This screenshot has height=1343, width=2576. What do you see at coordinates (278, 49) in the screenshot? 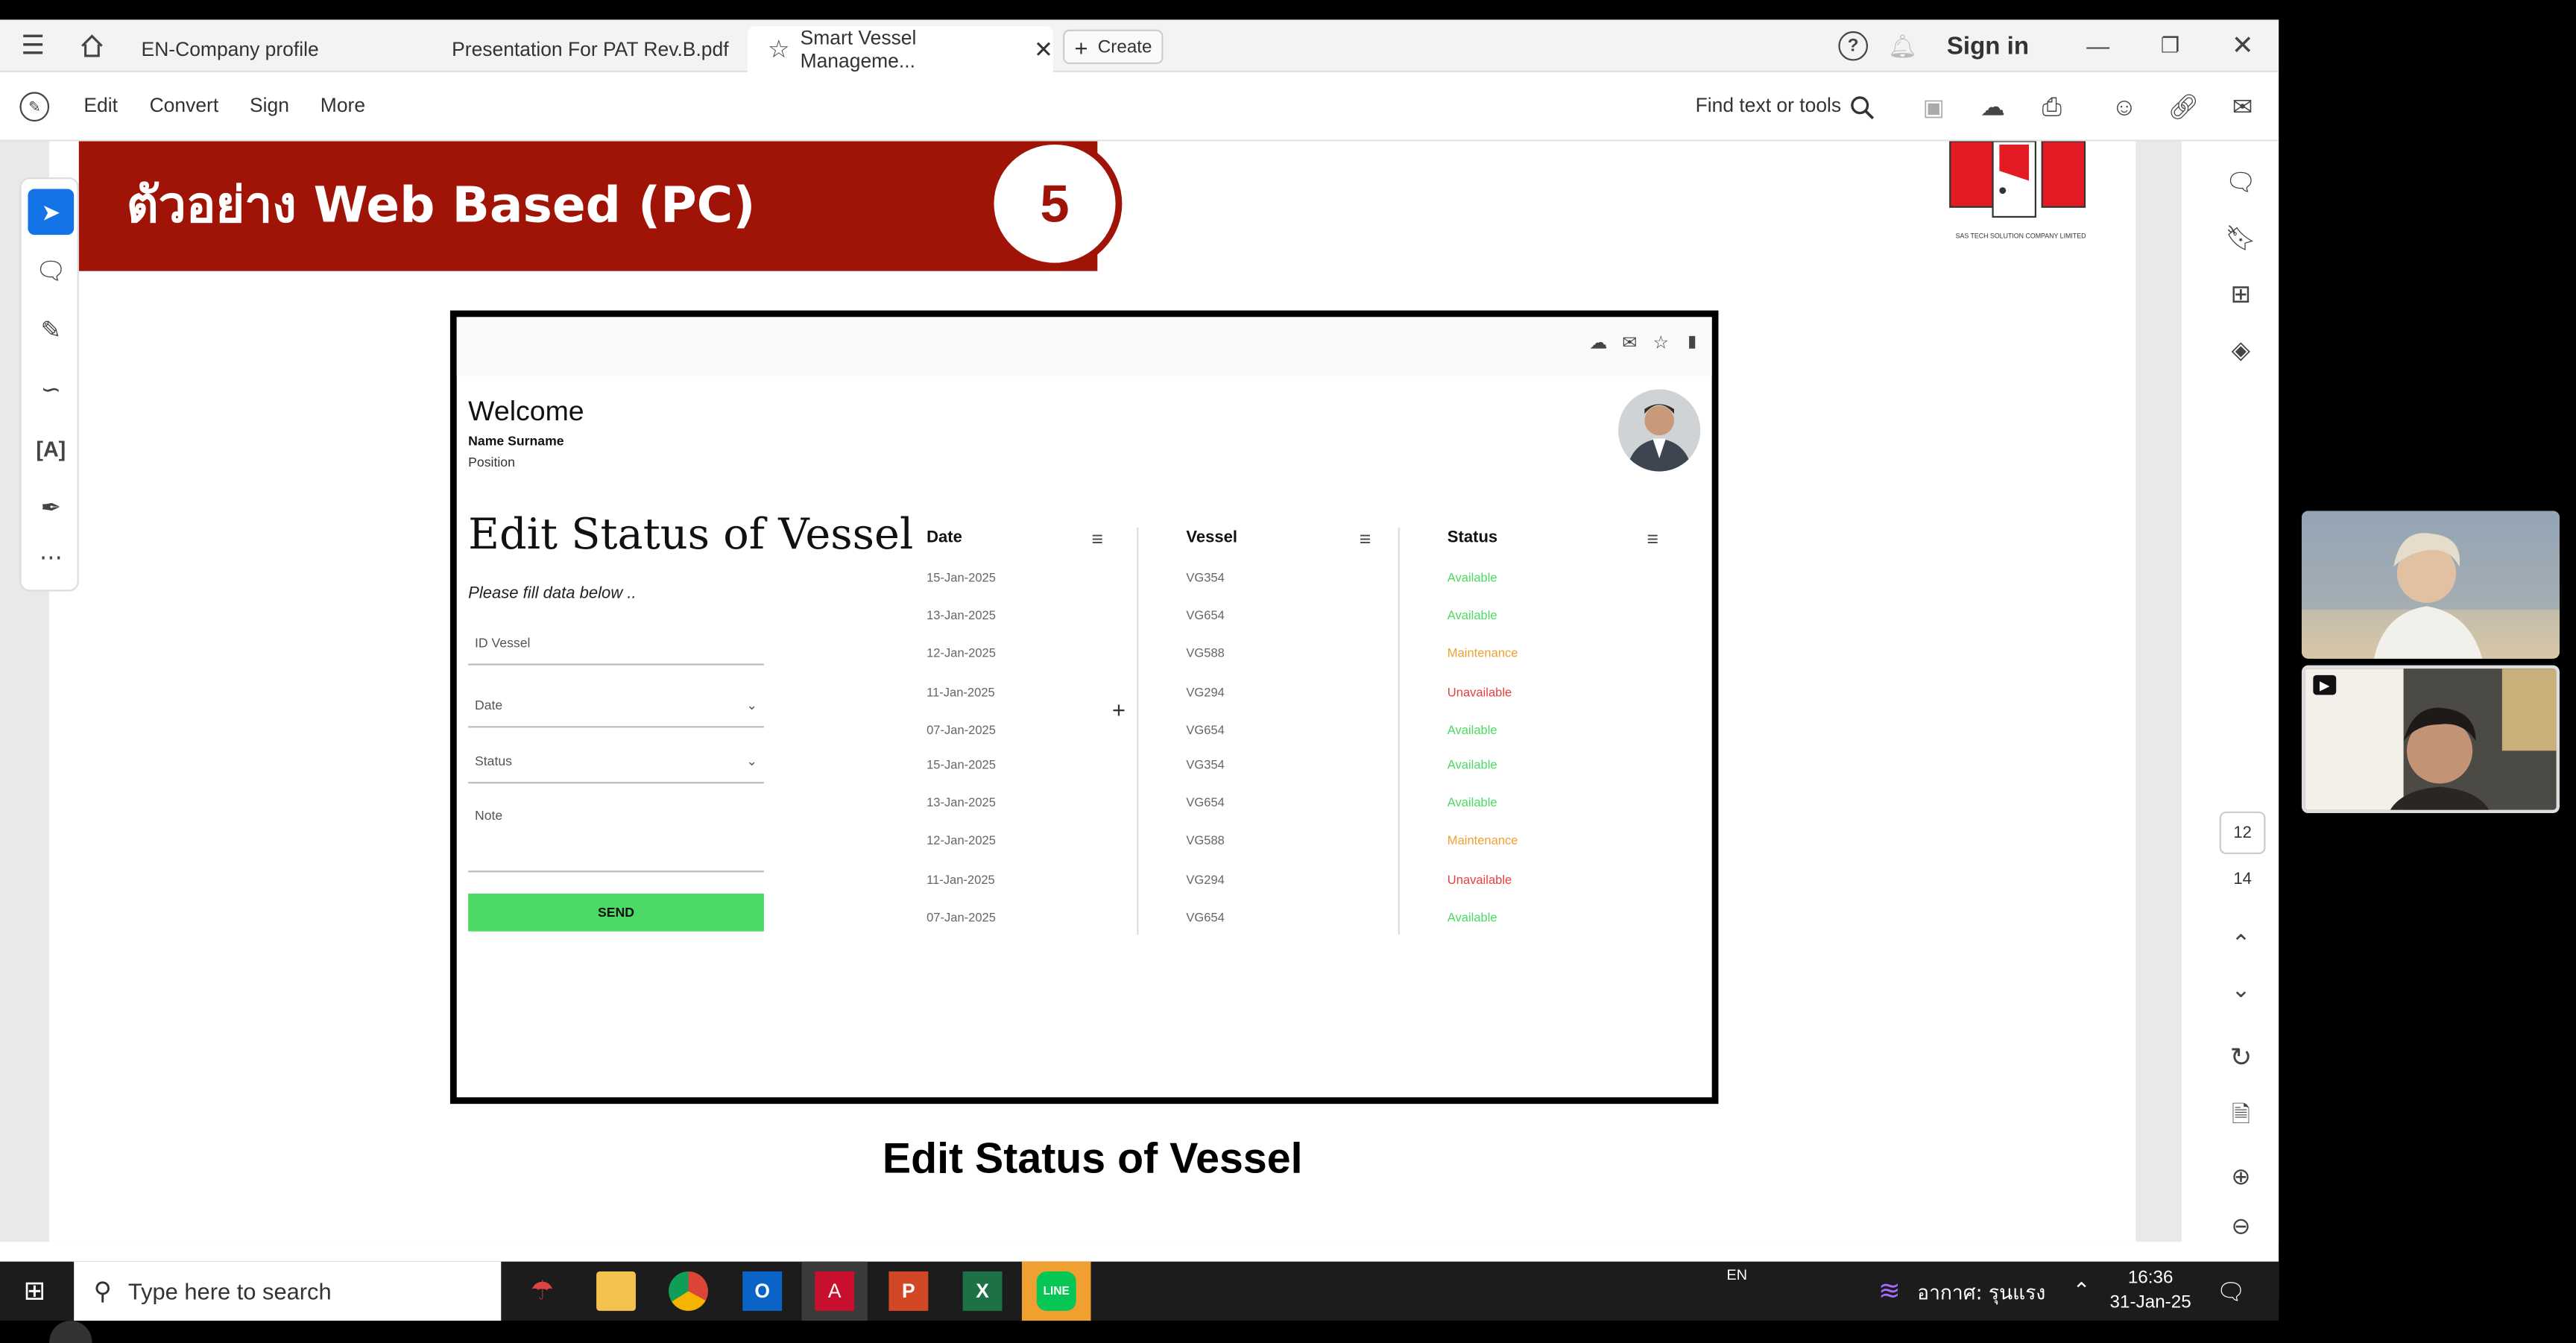
I see `tab-company-profile: EN-Company profile` at bounding box center [278, 49].